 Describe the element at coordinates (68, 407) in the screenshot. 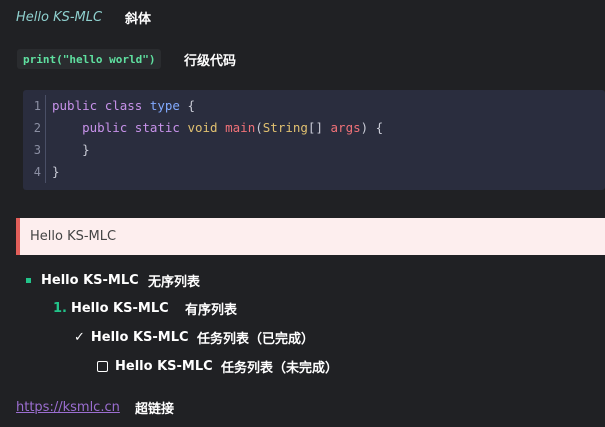

I see `hyperlink: https://ksmlc.cn` at that location.